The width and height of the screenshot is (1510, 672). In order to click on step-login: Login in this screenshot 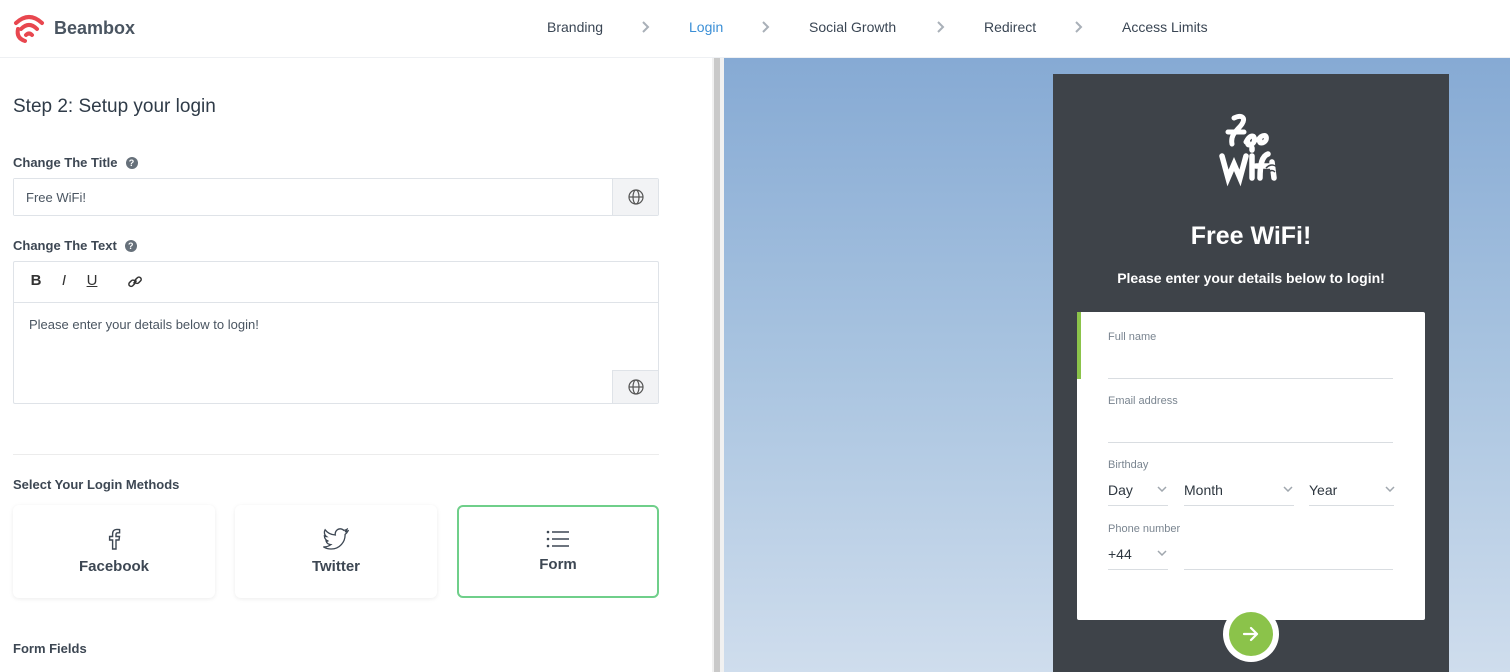, I will do `click(706, 27)`.